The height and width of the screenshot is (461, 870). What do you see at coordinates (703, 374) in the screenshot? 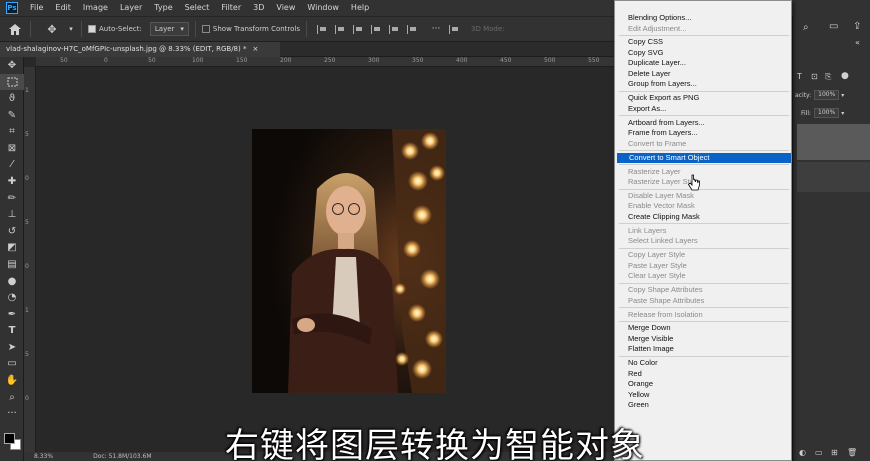
I see `menu-item-red: Red` at bounding box center [703, 374].